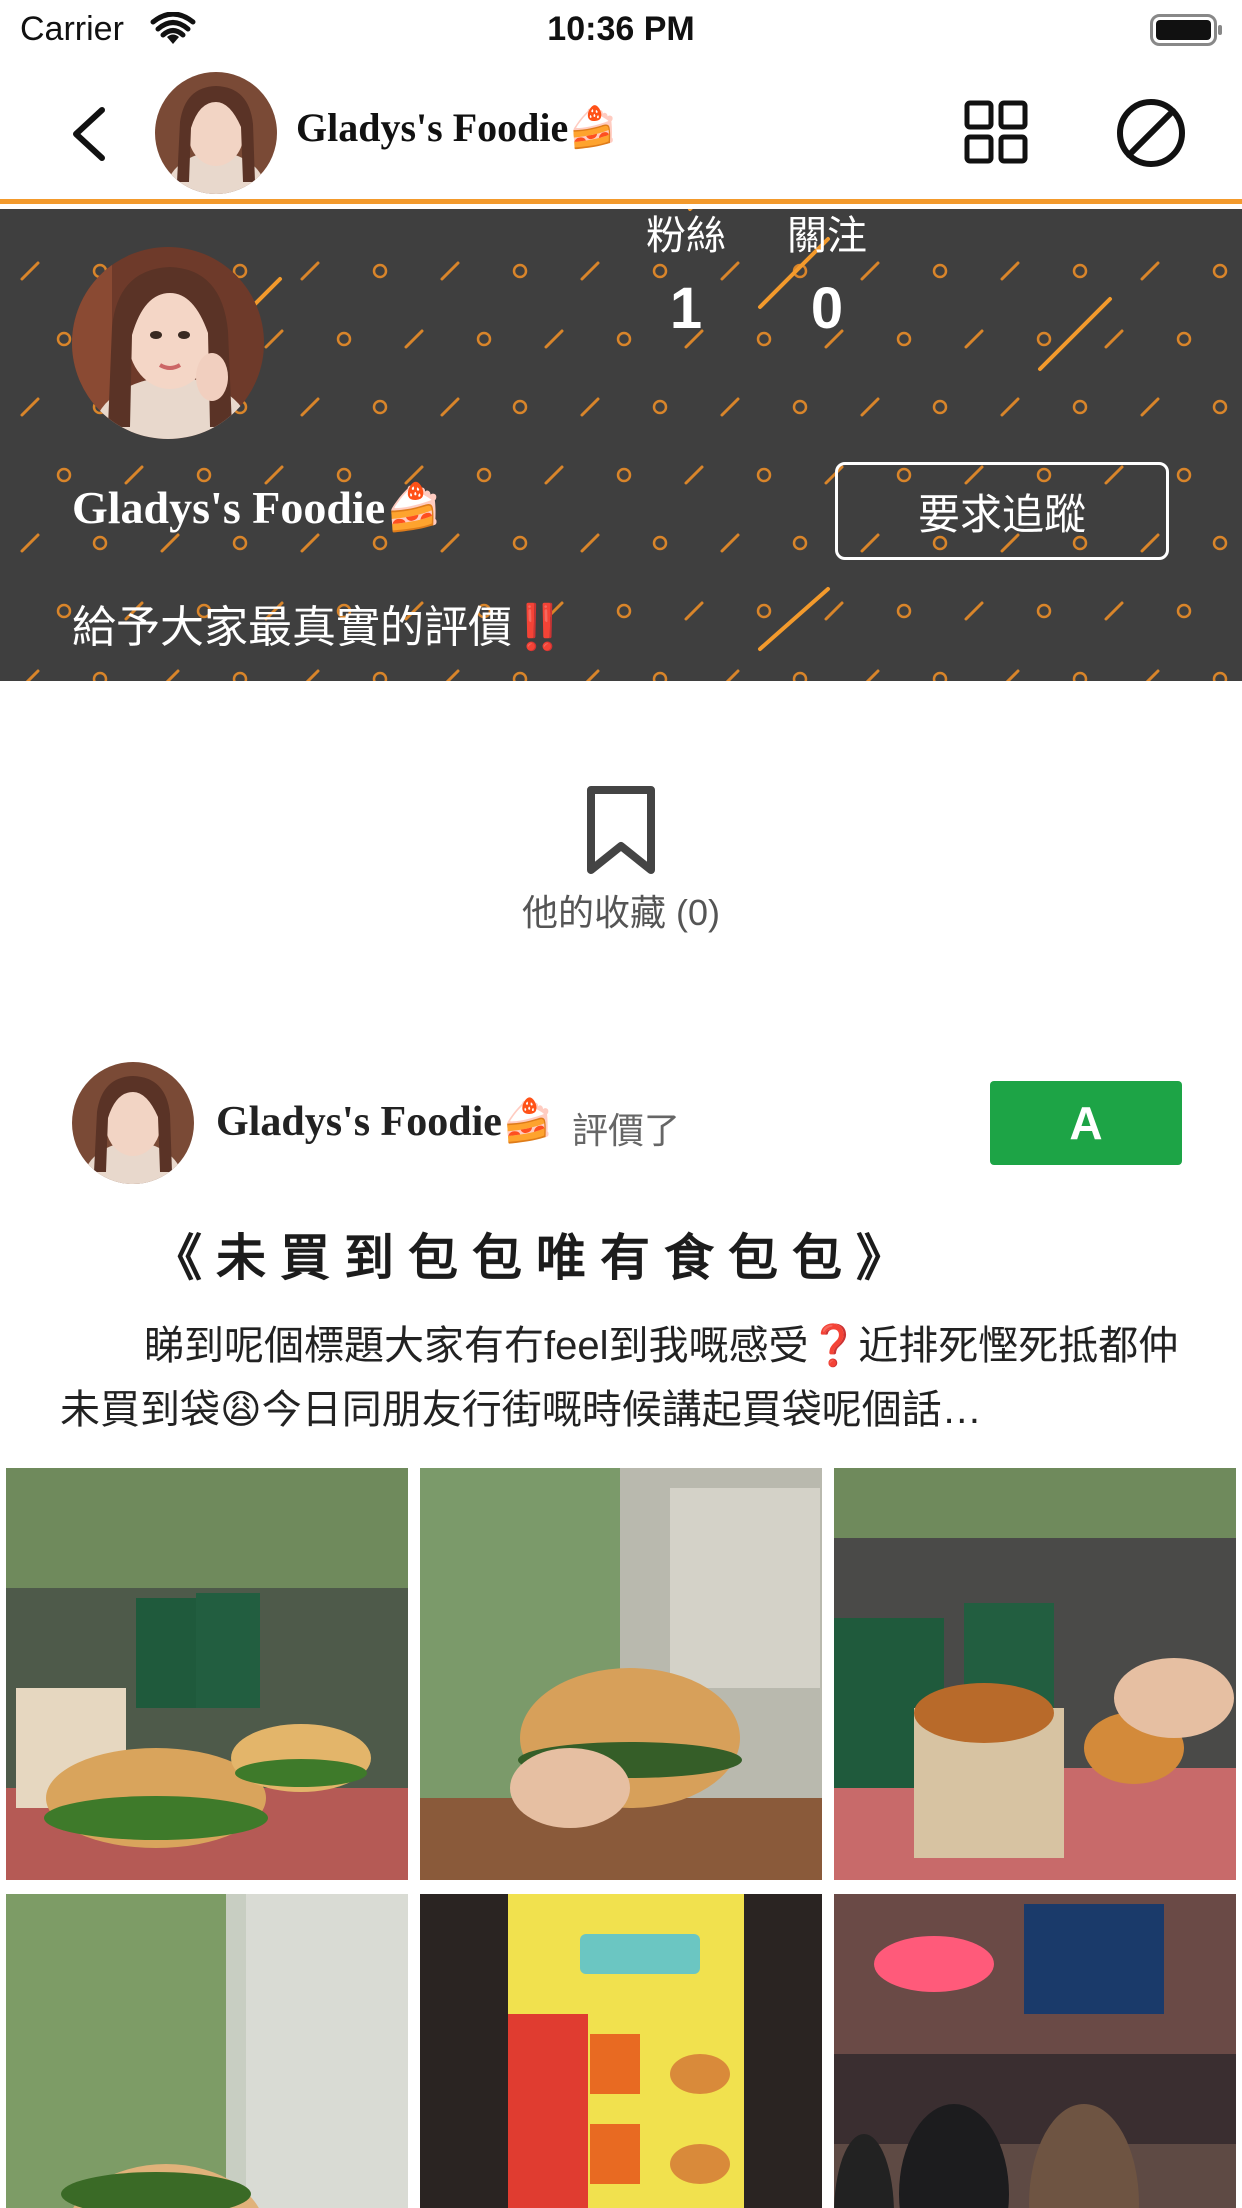  I want to click on chevron-left-icon, so click(88, 134).